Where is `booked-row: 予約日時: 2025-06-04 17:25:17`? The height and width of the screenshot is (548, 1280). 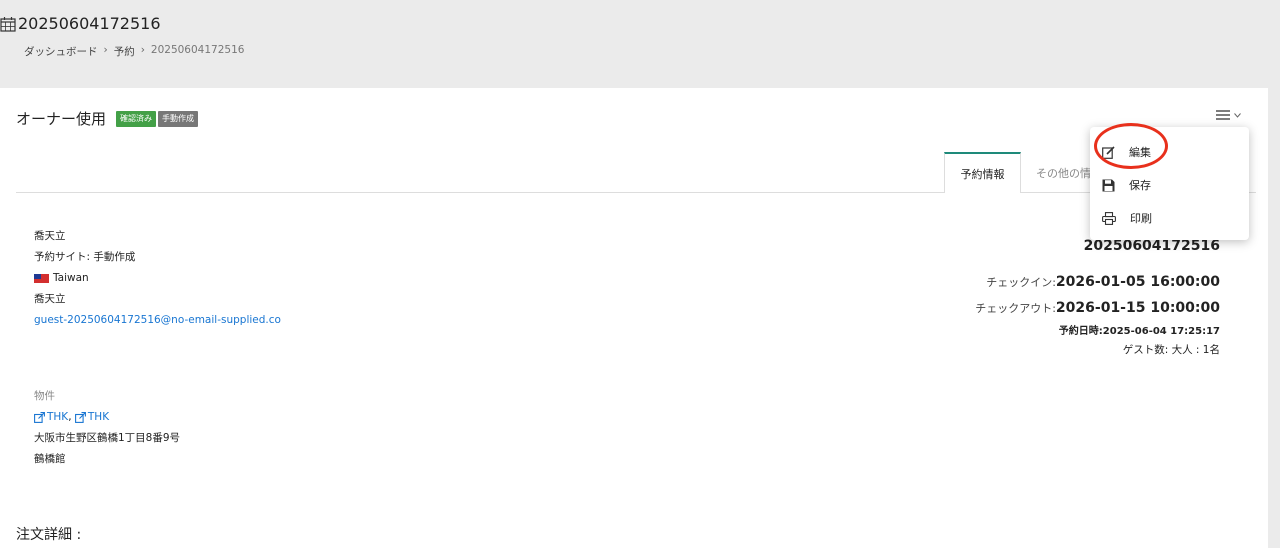 booked-row: 予約日時: 2025-06-04 17:25:17 is located at coordinates (1097, 332).